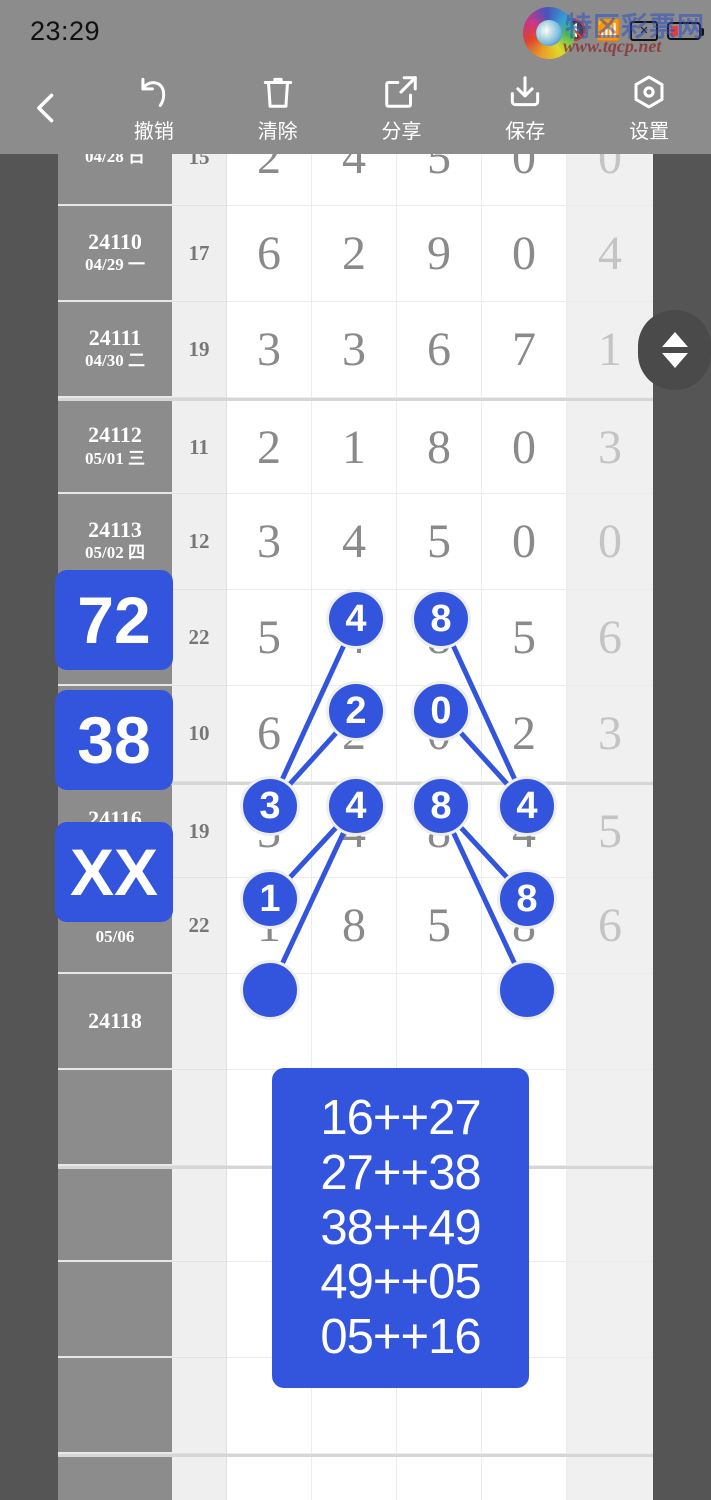 This screenshot has height=1500, width=711. I want to click on table-row, so click(355, 1477).